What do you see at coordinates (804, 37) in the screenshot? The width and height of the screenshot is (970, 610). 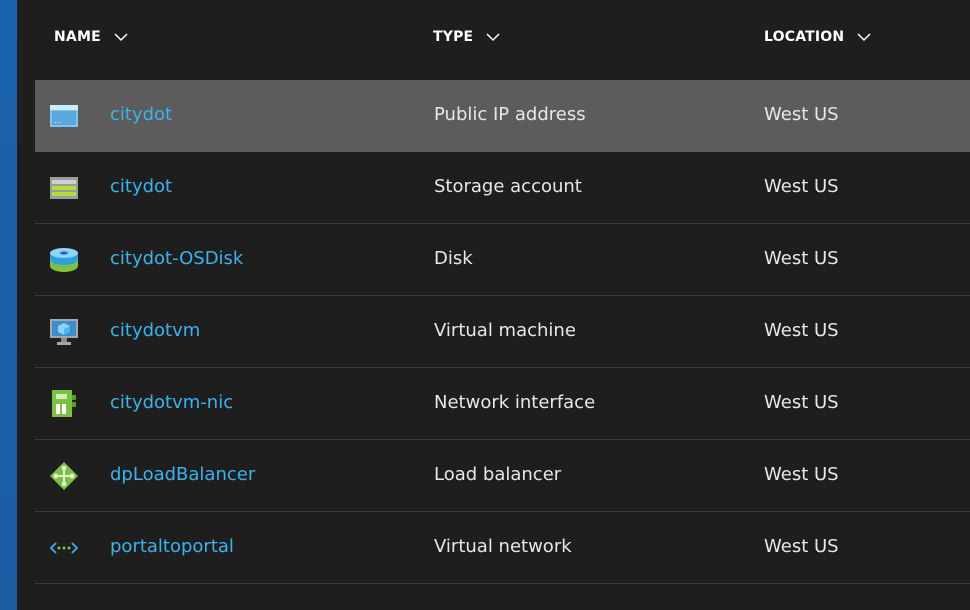 I see `column-header-location-label: LOCATION` at bounding box center [804, 37].